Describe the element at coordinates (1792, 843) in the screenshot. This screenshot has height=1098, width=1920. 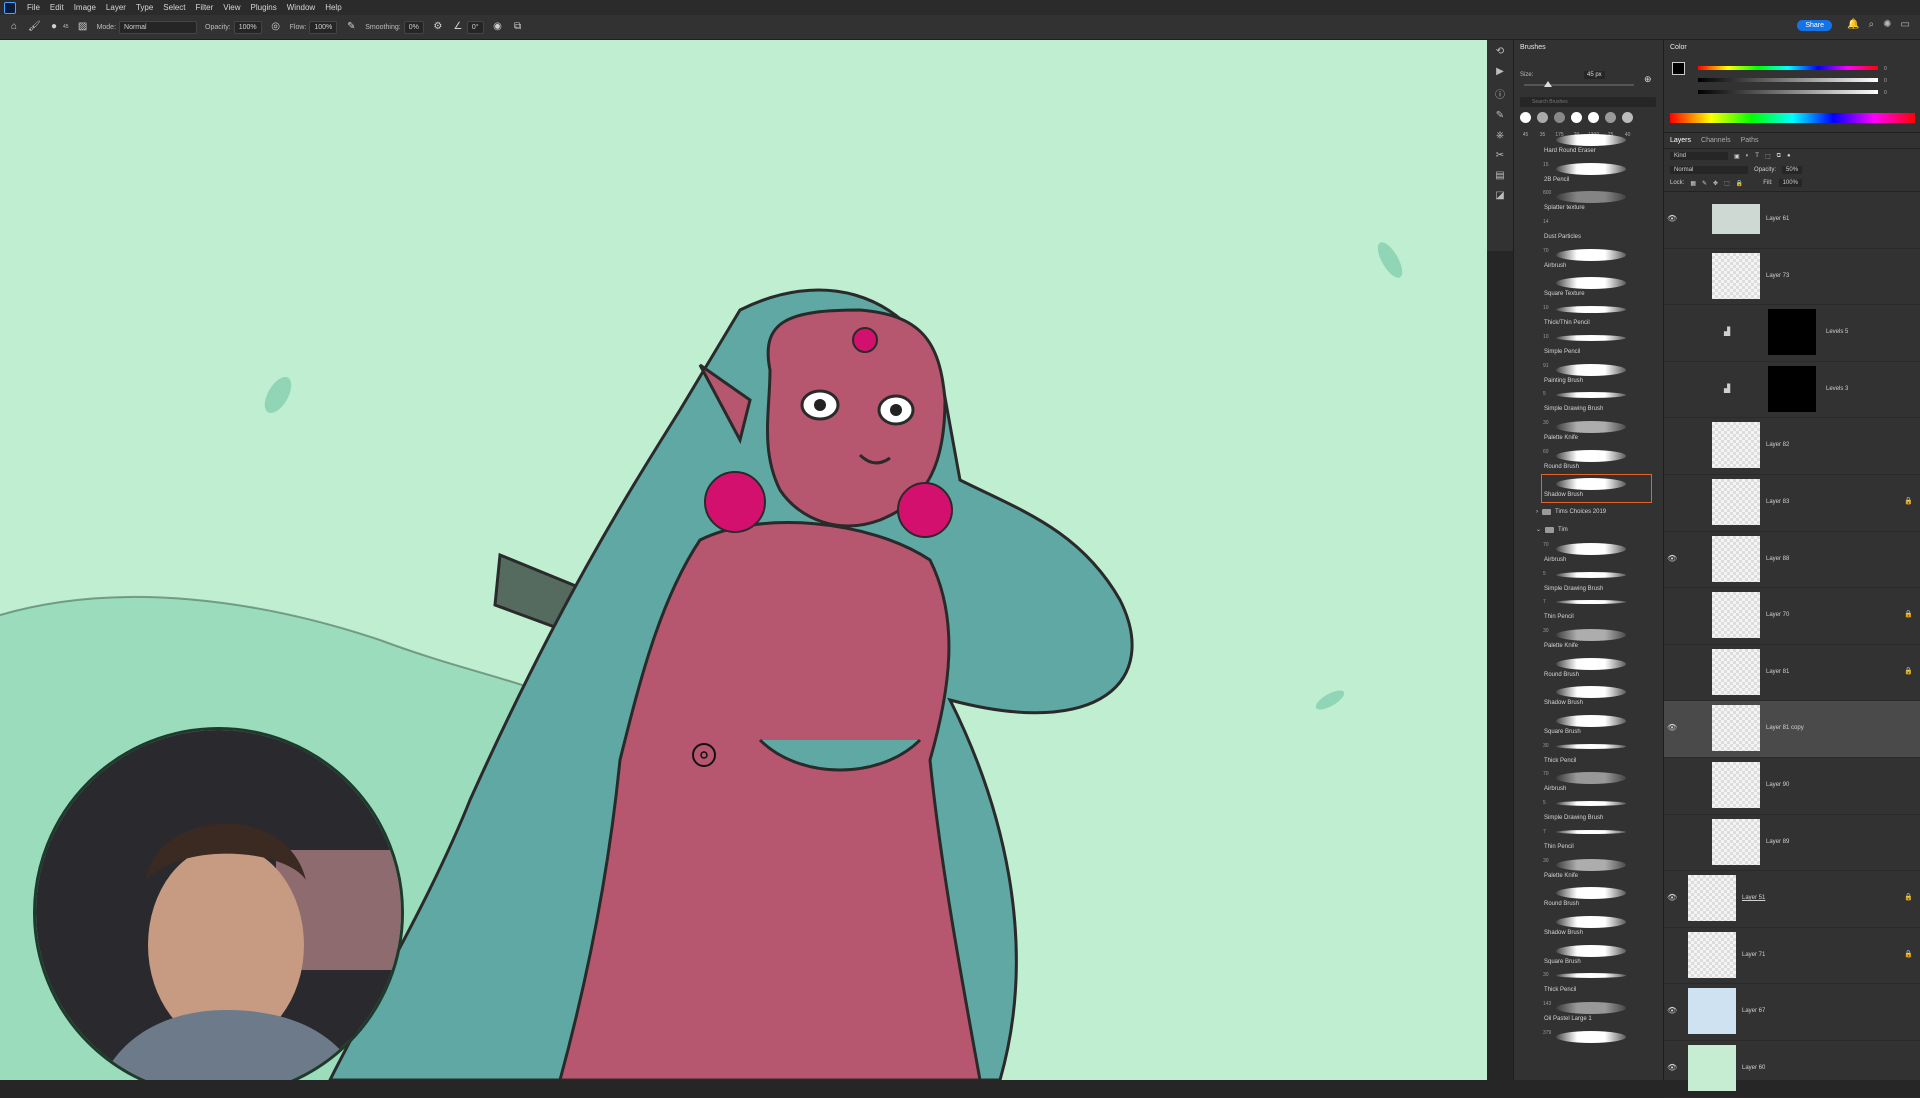
I see `layer-row: Layer 89` at that location.